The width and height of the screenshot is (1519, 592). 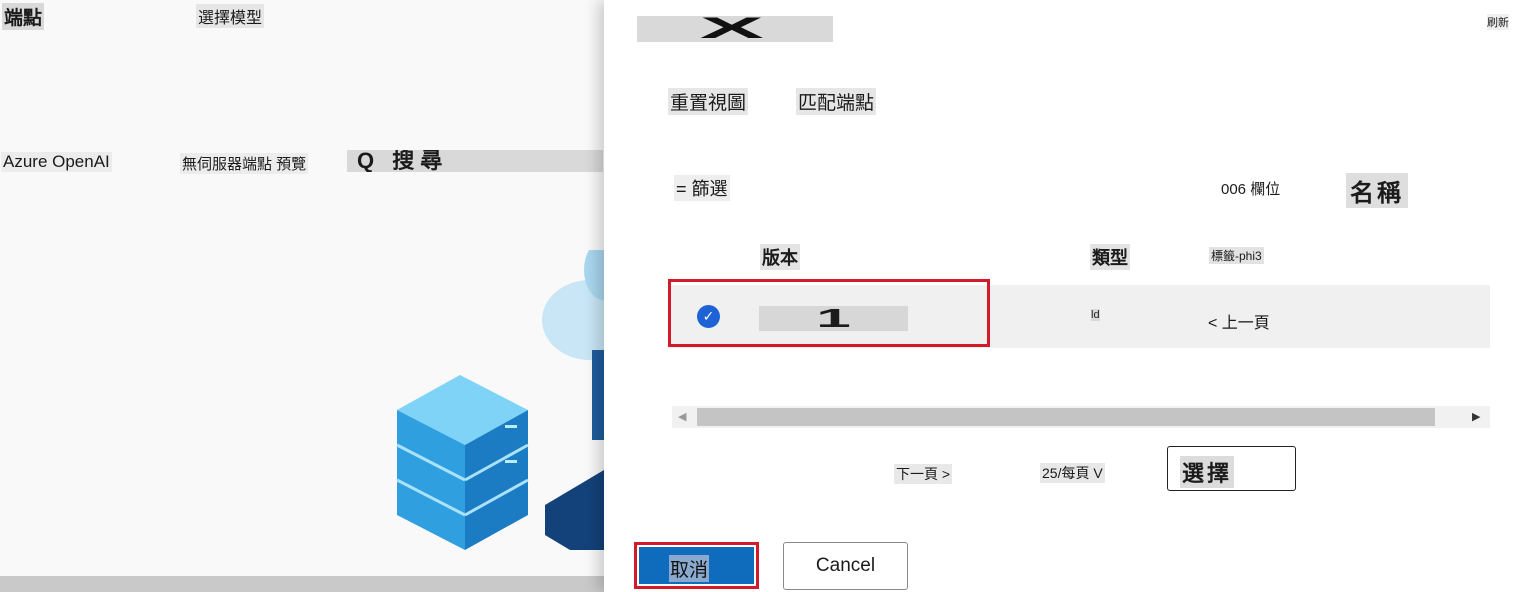 What do you see at coordinates (923, 474) in the screenshot?
I see `next-page-button: 下一頁 >` at bounding box center [923, 474].